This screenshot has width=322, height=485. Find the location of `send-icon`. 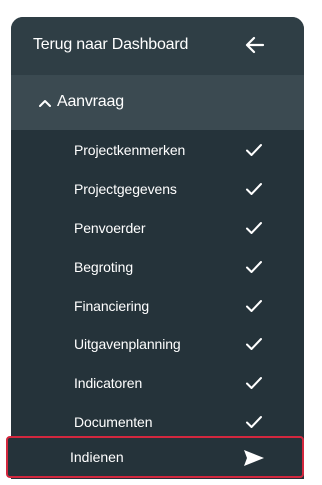

send-icon is located at coordinates (254, 458).